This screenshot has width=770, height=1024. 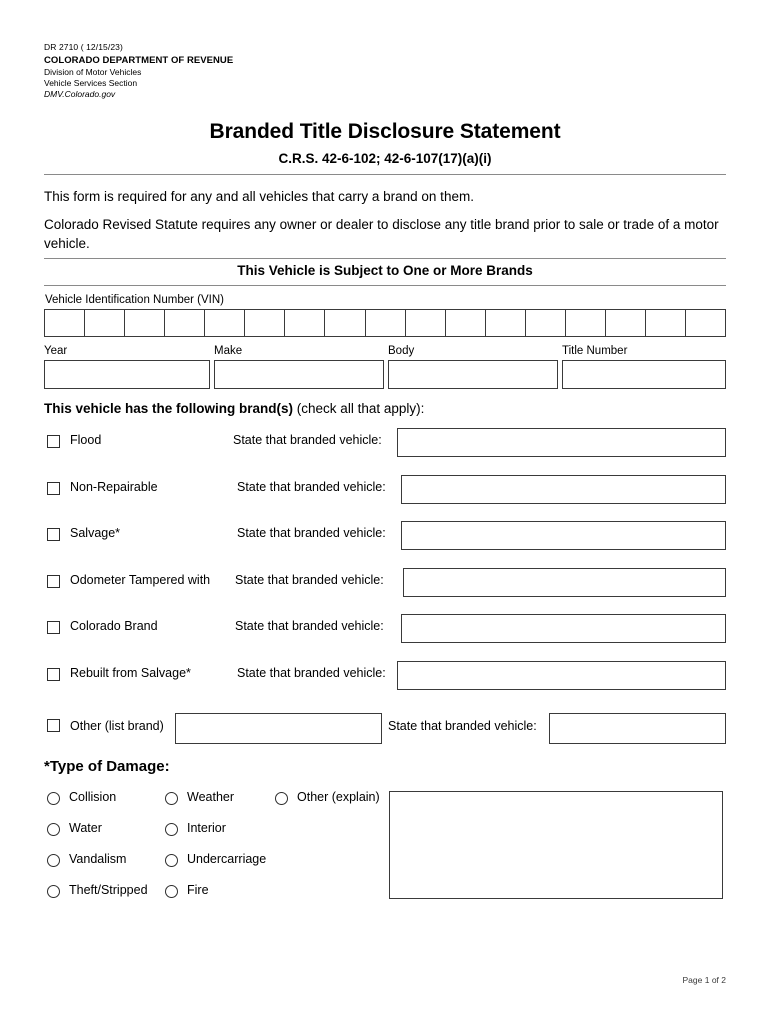 I want to click on state-caption-other: State that branded vehicle:, so click(x=462, y=726).